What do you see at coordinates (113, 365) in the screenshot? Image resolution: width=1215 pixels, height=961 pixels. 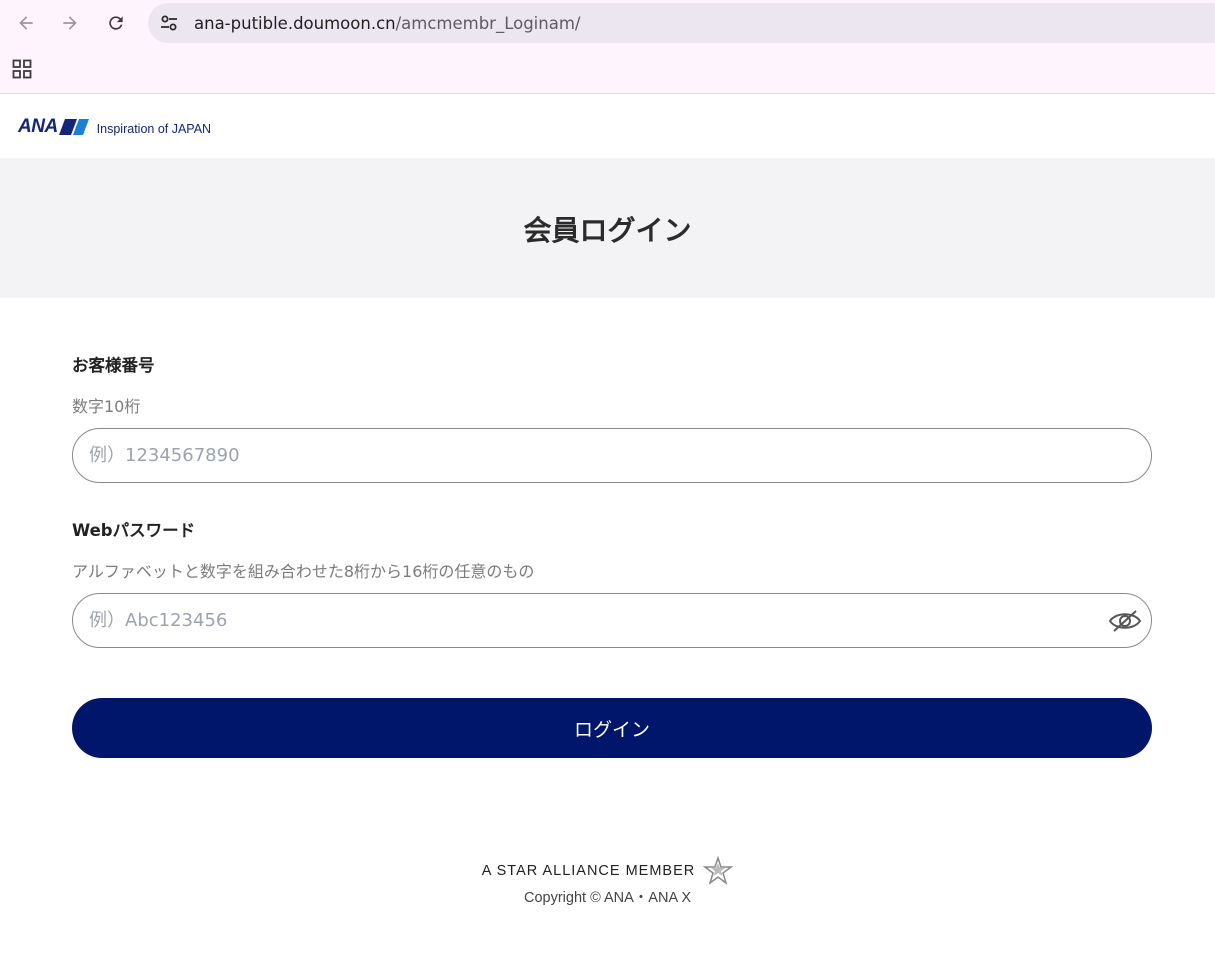 I see `customer-number-label: お客様番号` at bounding box center [113, 365].